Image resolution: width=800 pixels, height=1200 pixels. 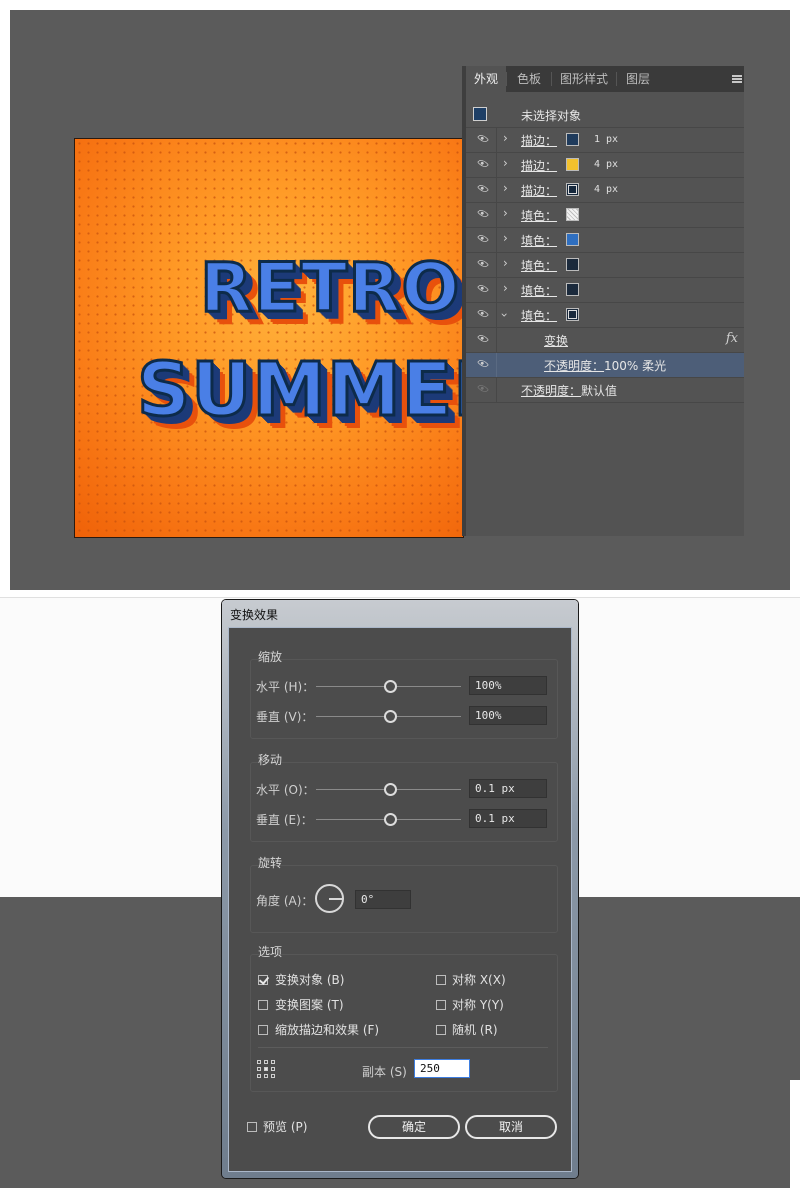 What do you see at coordinates (732, 338) in the screenshot?
I see `fx-icon: fx` at bounding box center [732, 338].